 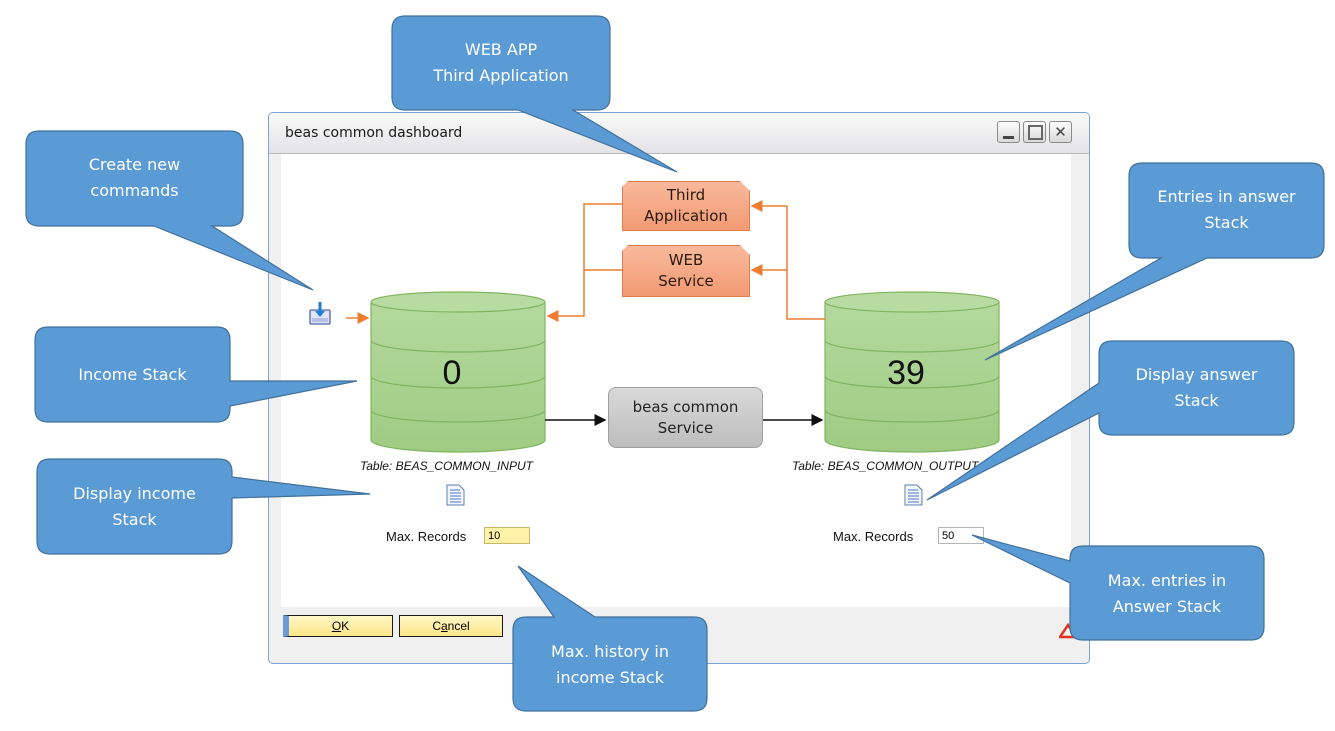 I want to click on web-service-node: WEB Service, so click(x=686, y=271).